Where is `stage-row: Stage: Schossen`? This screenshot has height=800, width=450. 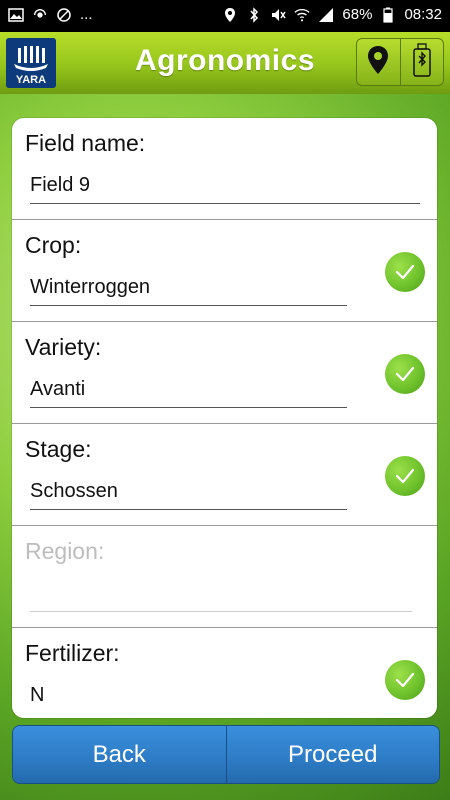 stage-row: Stage: Schossen is located at coordinates (224, 475).